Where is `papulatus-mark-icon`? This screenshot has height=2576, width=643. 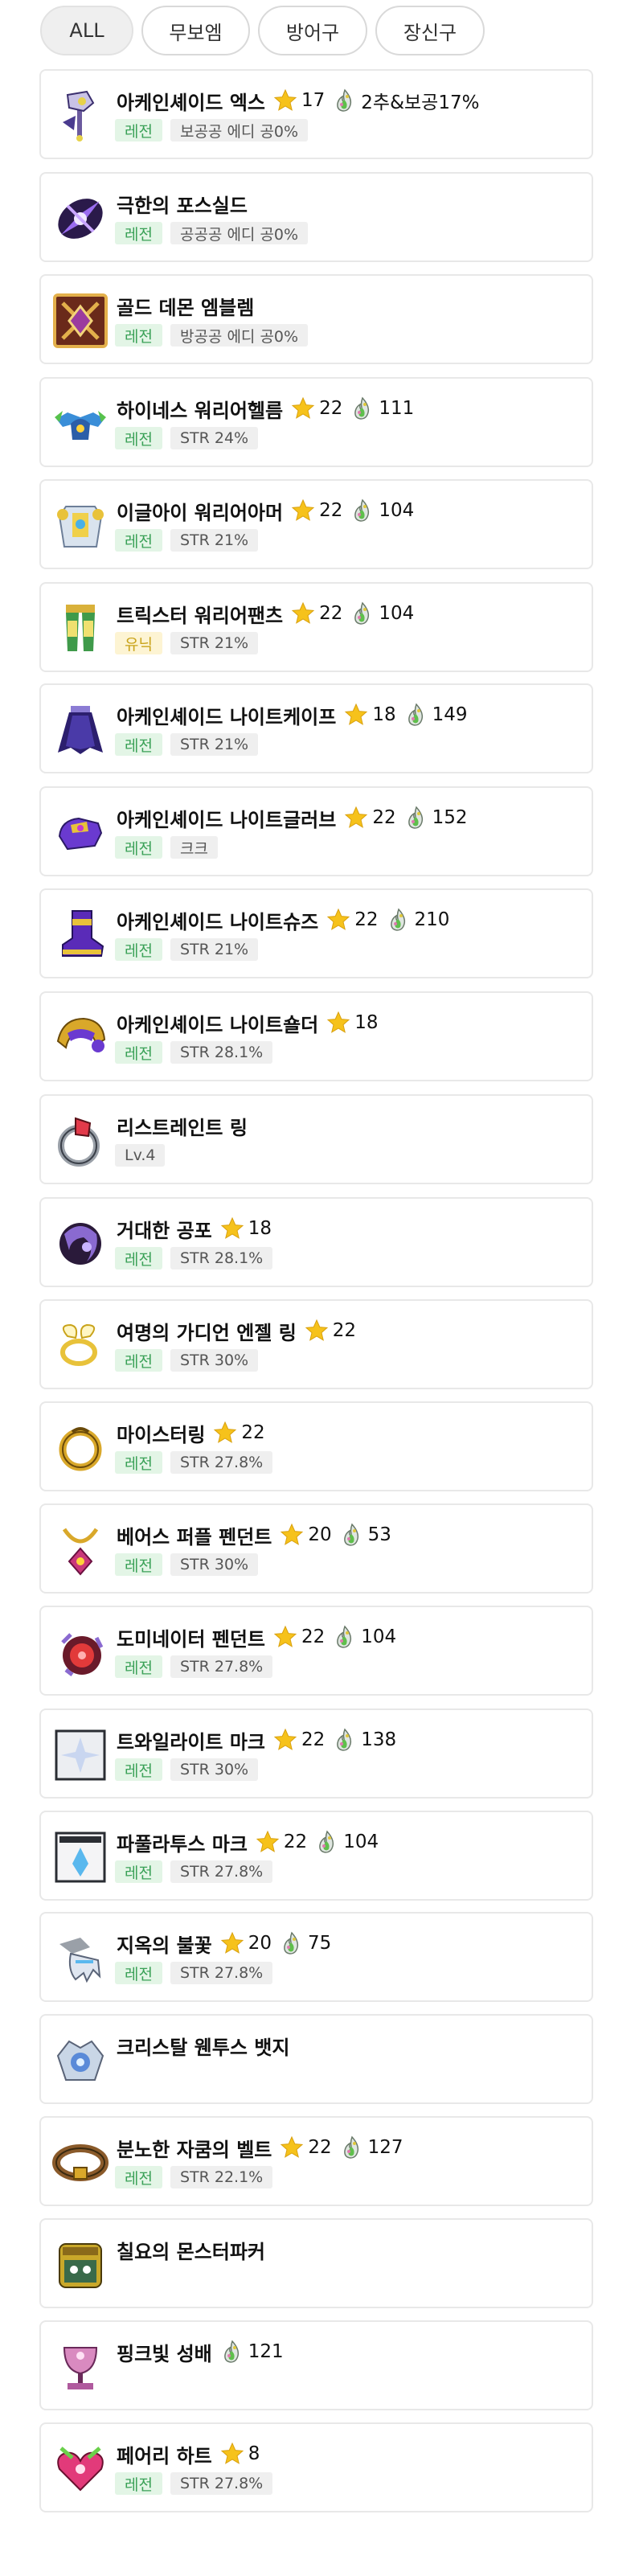 papulatus-mark-icon is located at coordinates (80, 1857).